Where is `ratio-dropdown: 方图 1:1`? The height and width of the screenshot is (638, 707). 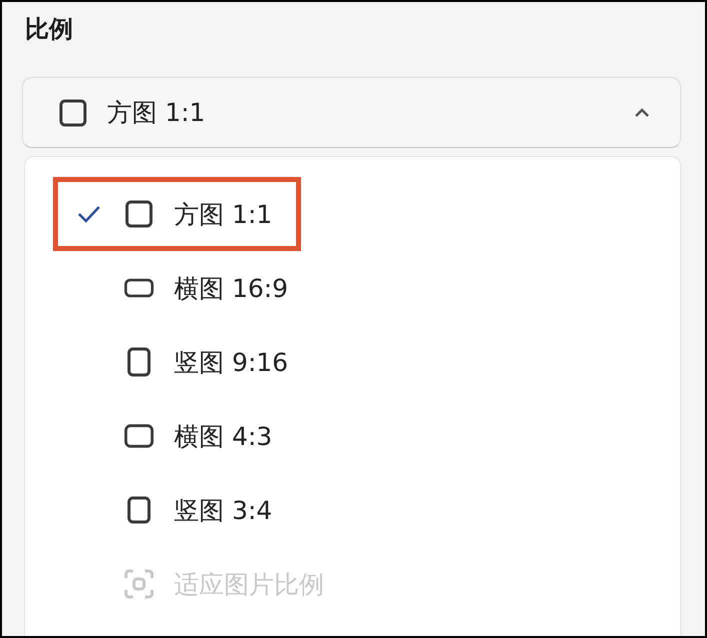
ratio-dropdown: 方图 1:1 is located at coordinates (351, 112).